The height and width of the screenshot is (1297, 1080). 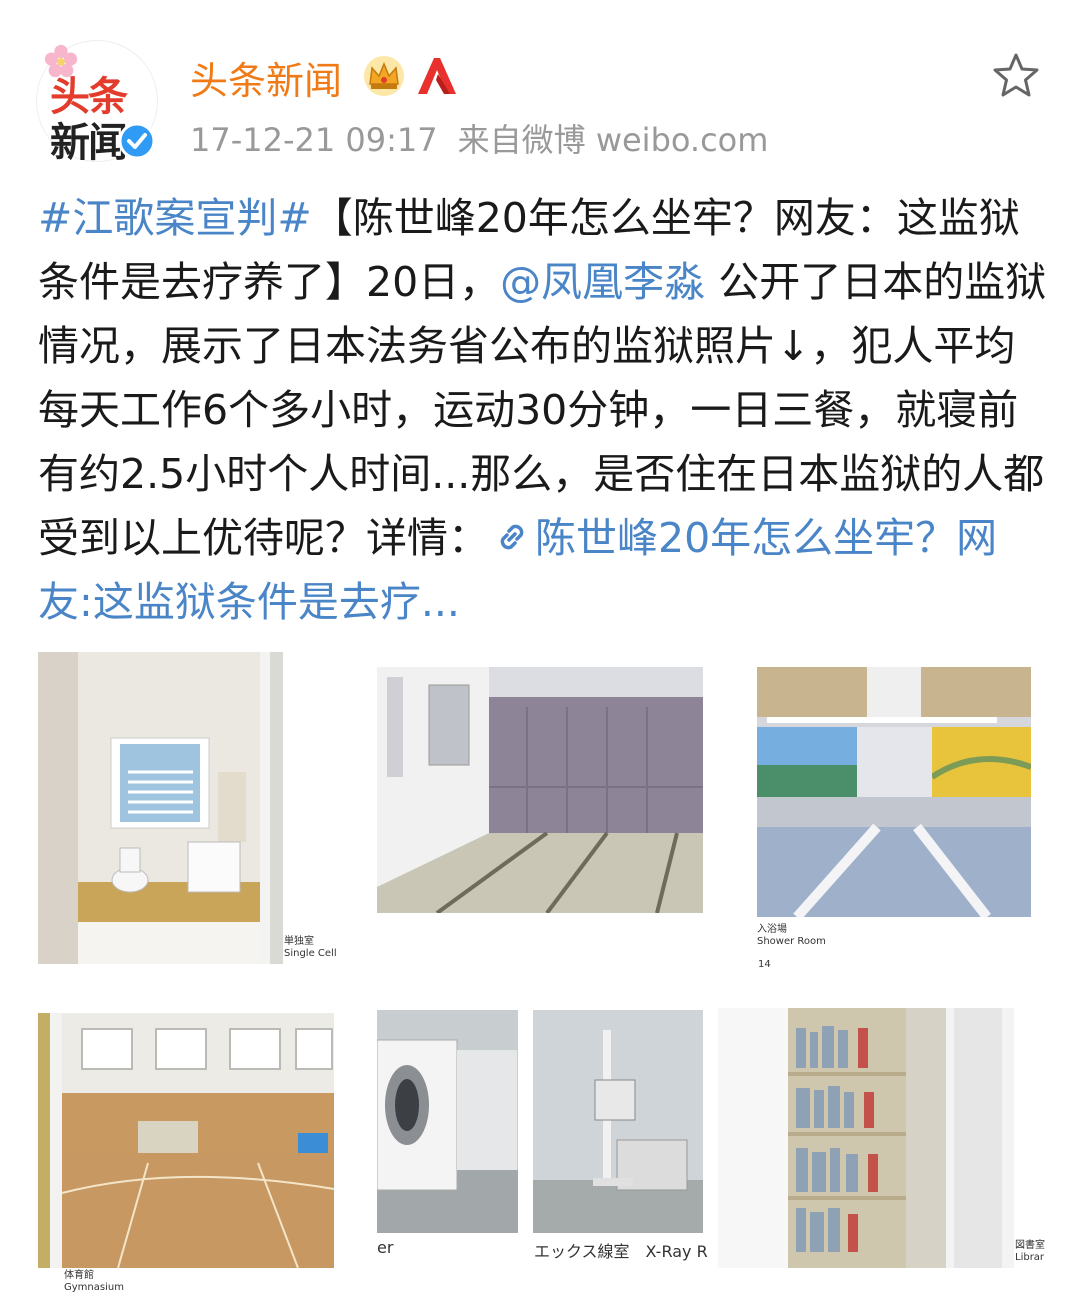 I want to click on post-source: 来自微博 weibo.com, so click(x=613, y=140).